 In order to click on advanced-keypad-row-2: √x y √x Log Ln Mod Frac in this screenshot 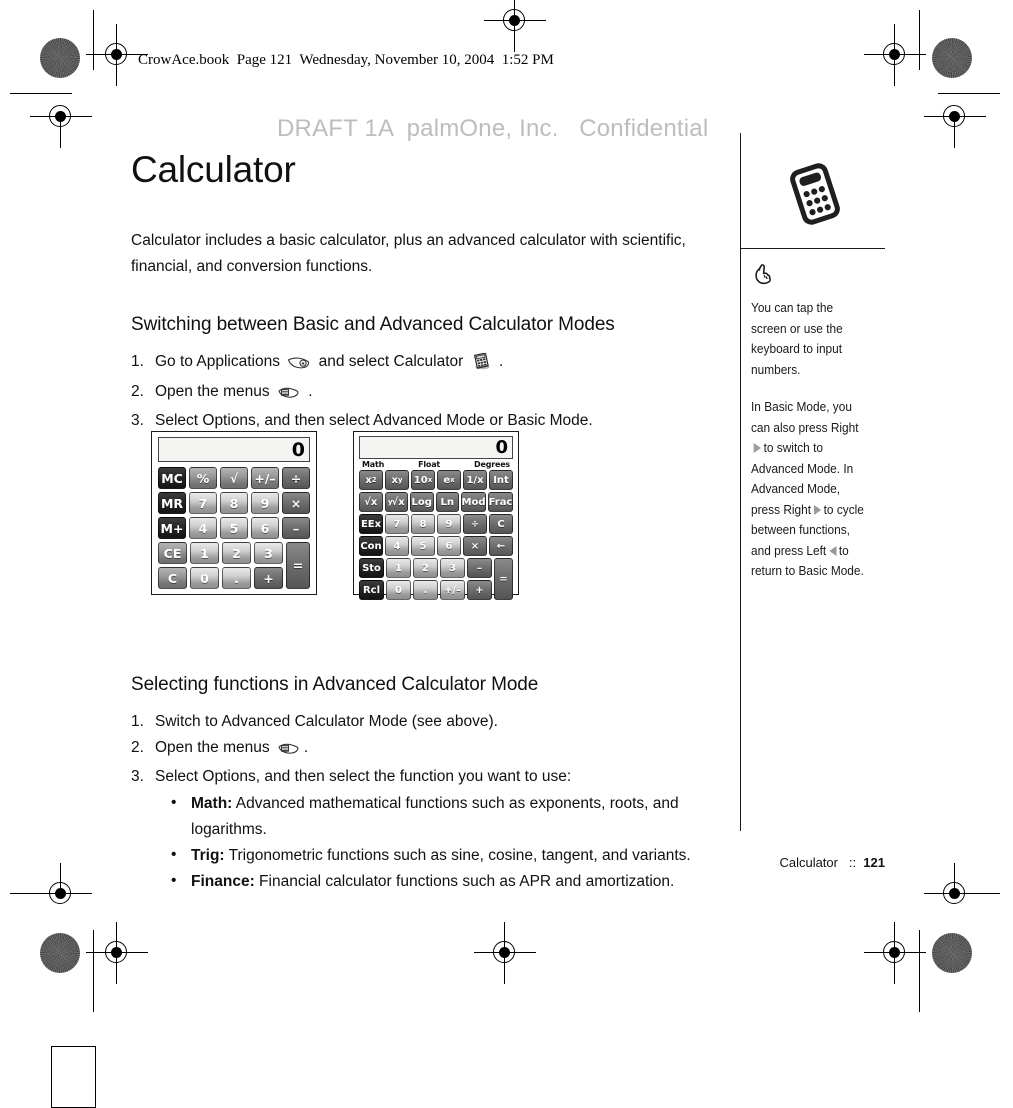, I will do `click(436, 502)`.